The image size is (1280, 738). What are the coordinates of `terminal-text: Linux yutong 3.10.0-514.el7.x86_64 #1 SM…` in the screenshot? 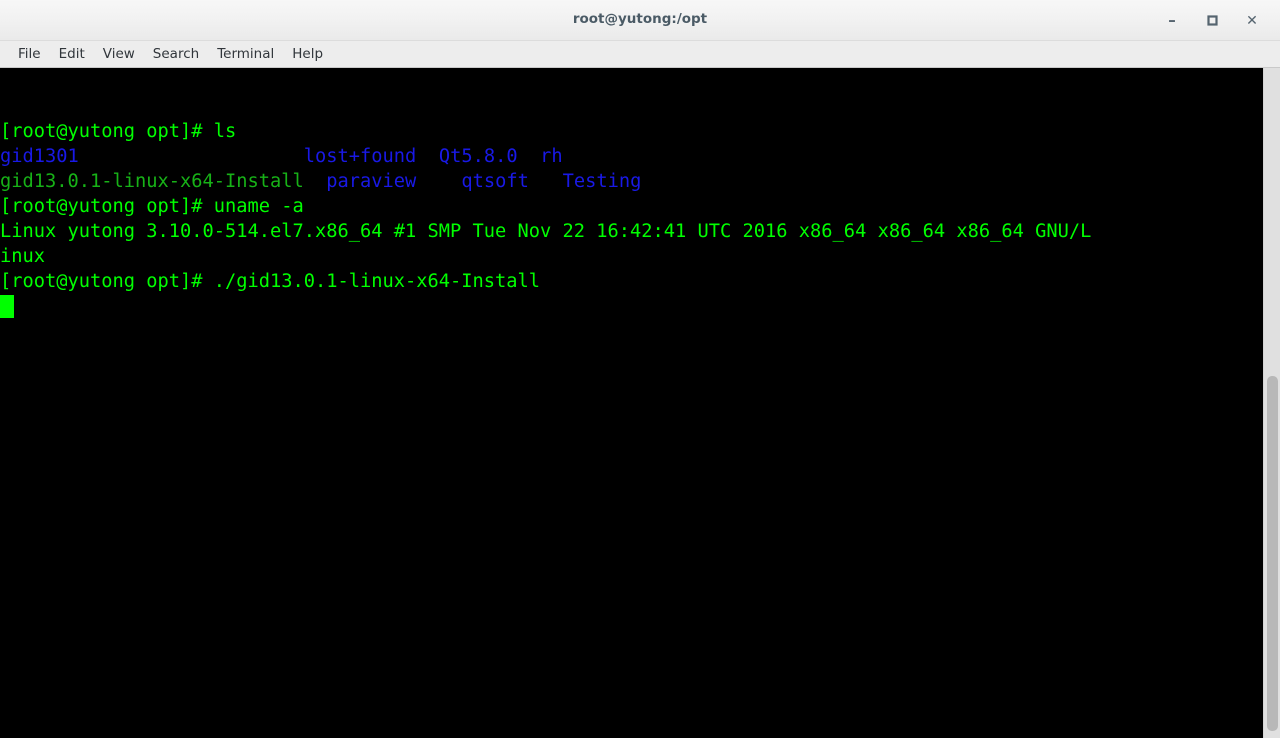 It's located at (546, 231).